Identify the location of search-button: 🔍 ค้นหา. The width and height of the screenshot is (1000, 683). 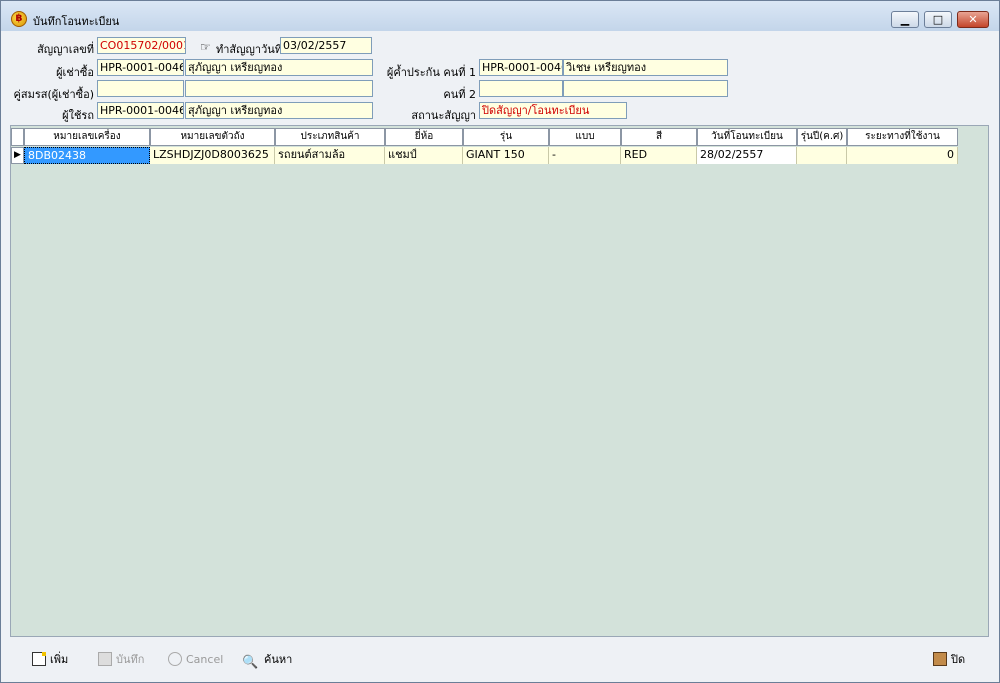
(267, 660).